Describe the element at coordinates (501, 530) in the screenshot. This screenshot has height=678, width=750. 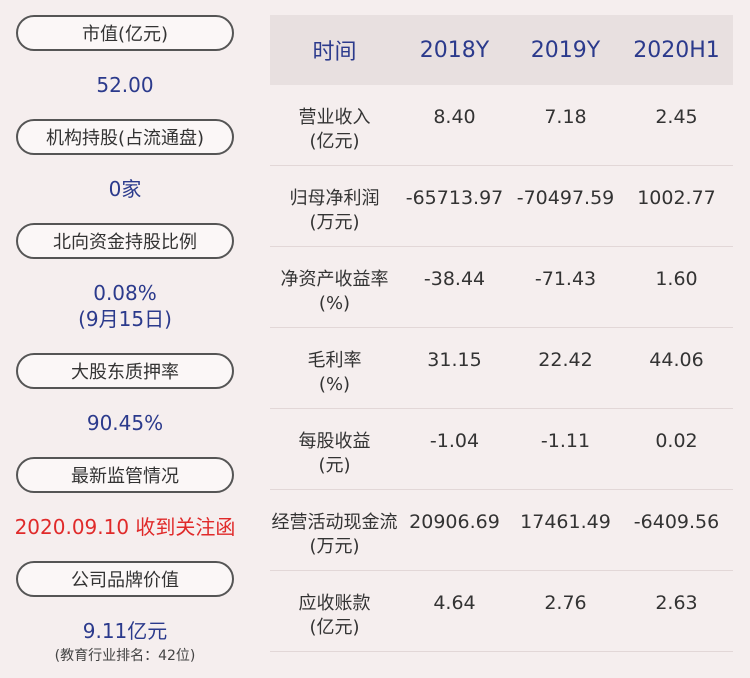
I see `table-row: 经营活动现金流 (万元) 20906.69 17461.49 -6409.56` at that location.